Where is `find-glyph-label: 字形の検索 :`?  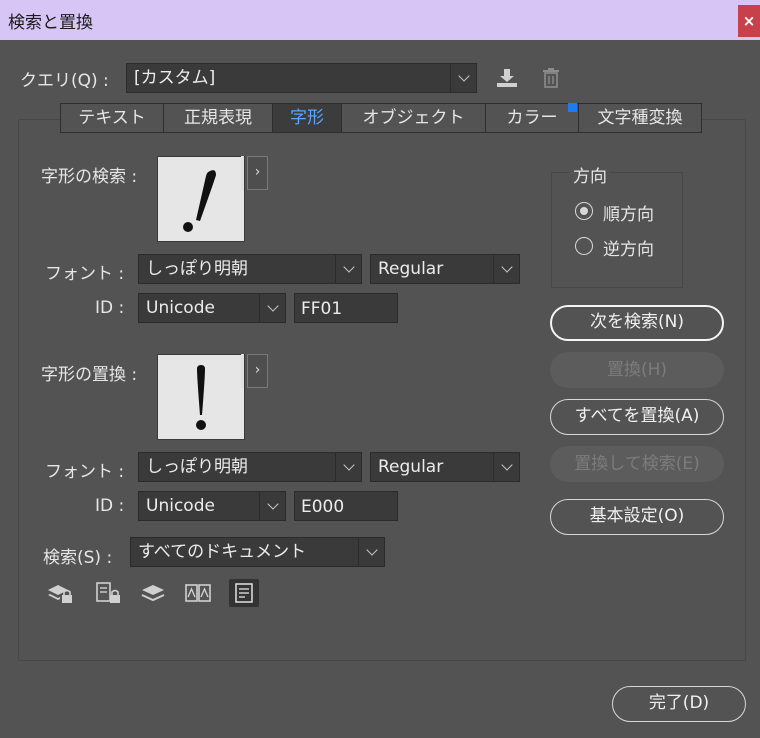
find-glyph-label: 字形の検索 : is located at coordinates (89, 177).